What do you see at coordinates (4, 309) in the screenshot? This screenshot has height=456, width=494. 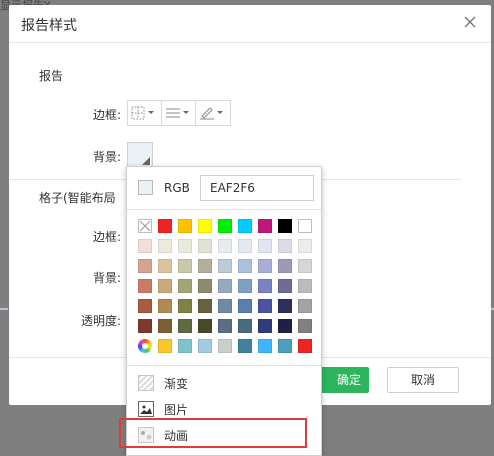 I see `background-divider-left` at bounding box center [4, 309].